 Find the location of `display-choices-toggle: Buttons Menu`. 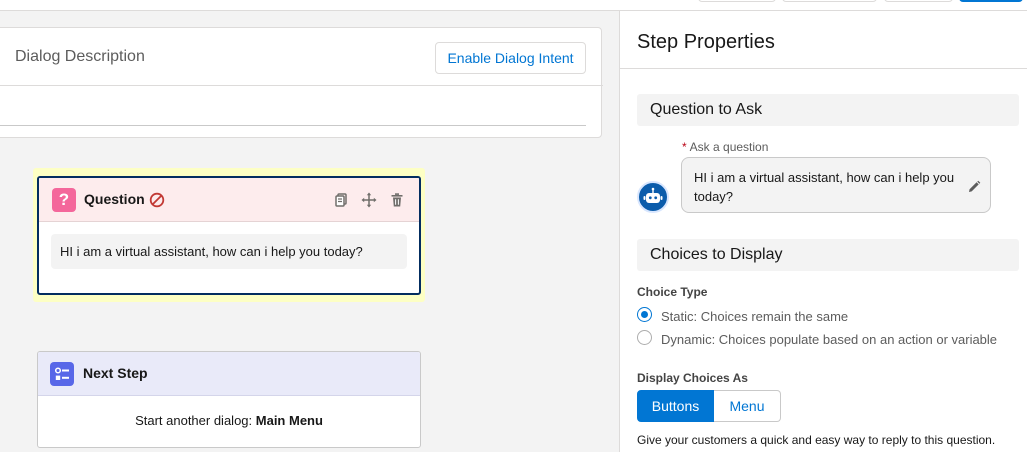

display-choices-toggle: Buttons Menu is located at coordinates (709, 406).